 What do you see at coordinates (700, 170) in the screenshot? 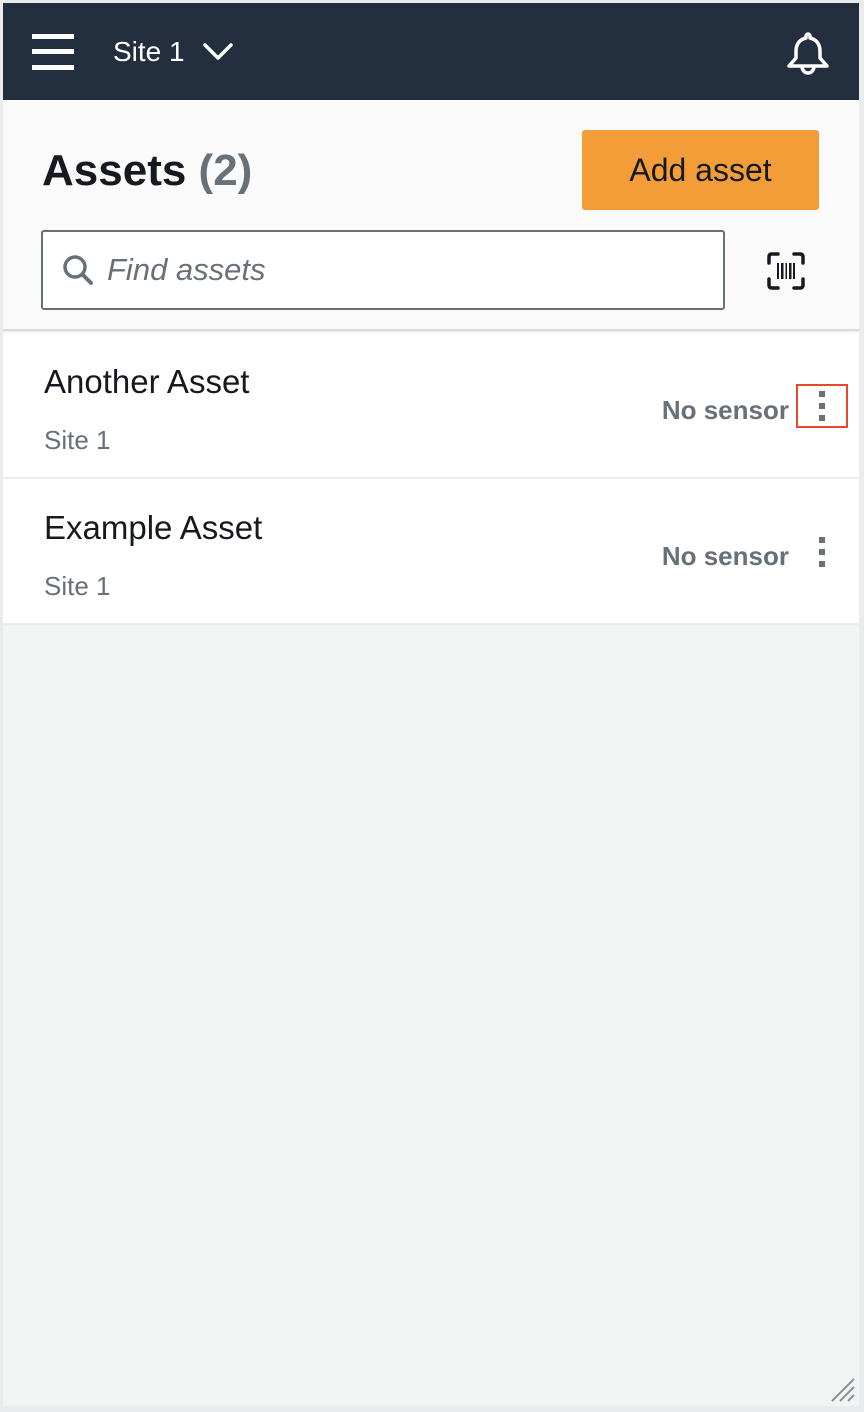
I see `add-asset-button: Add asset` at bounding box center [700, 170].